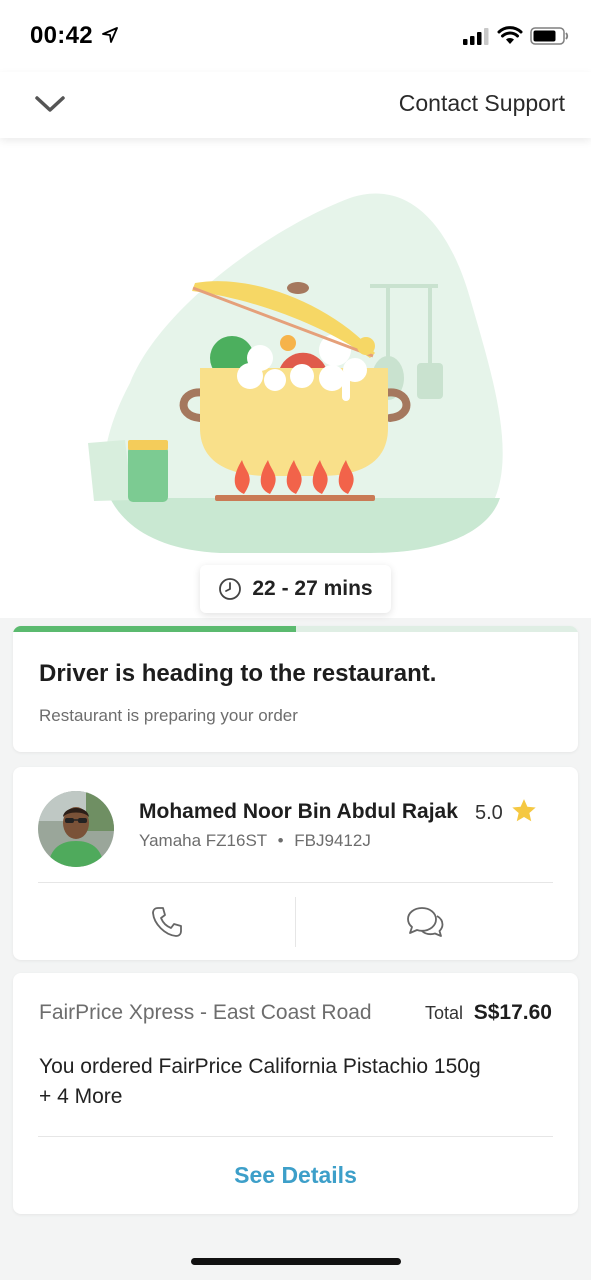 This screenshot has width=591, height=1280. I want to click on status-title: Driver is heading to the restaurant., so click(238, 673).